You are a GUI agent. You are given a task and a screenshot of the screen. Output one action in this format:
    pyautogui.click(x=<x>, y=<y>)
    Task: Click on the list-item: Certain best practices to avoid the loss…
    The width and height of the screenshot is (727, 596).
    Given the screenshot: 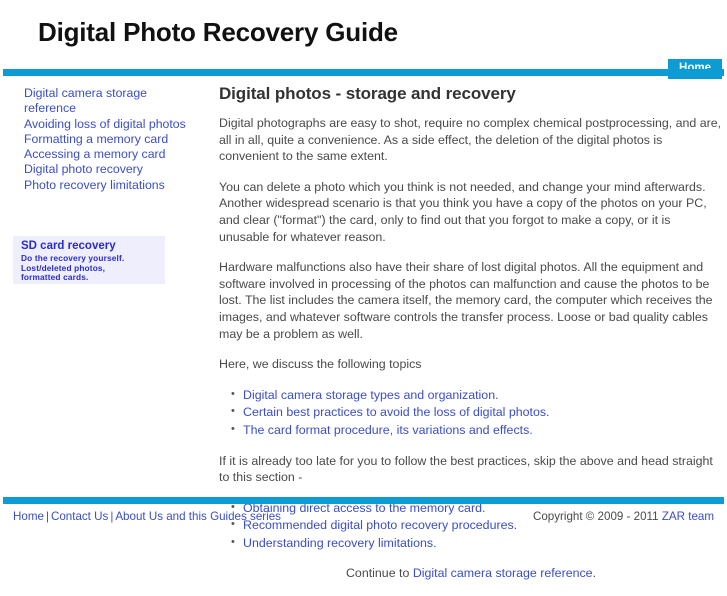 What is the action you would take?
    pyautogui.click(x=477, y=412)
    